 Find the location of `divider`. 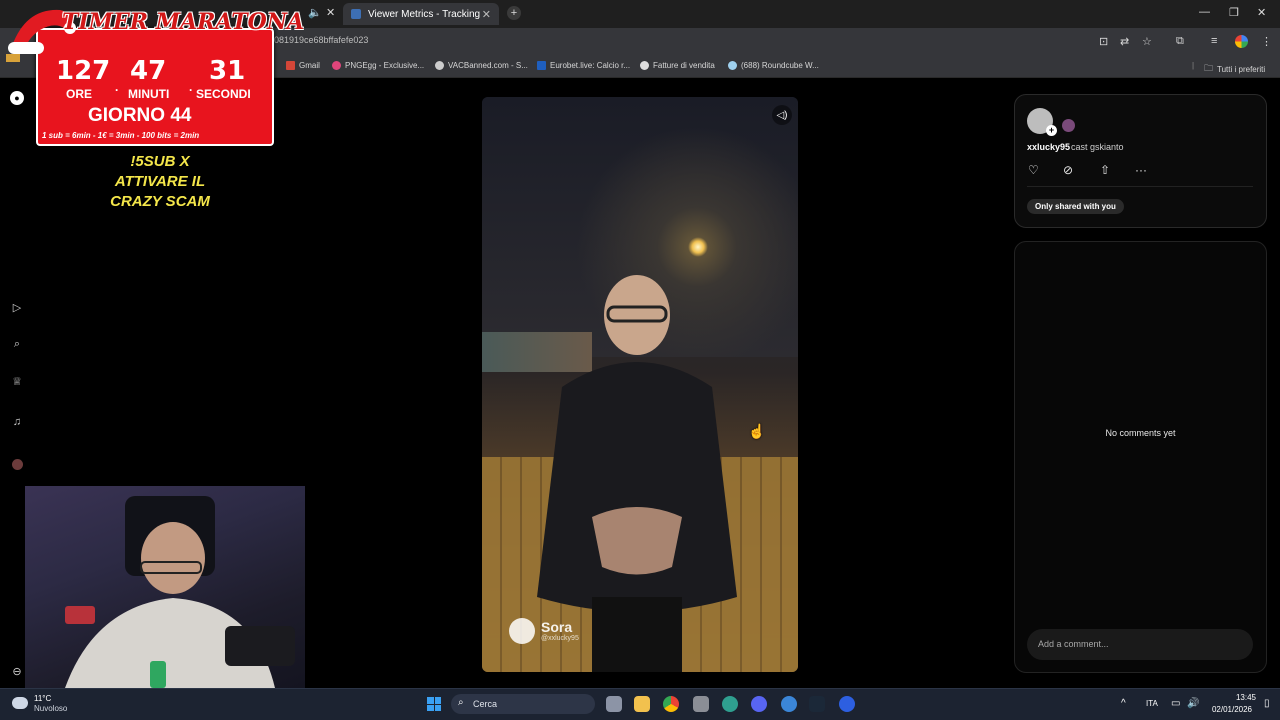

divider is located at coordinates (1140, 186).